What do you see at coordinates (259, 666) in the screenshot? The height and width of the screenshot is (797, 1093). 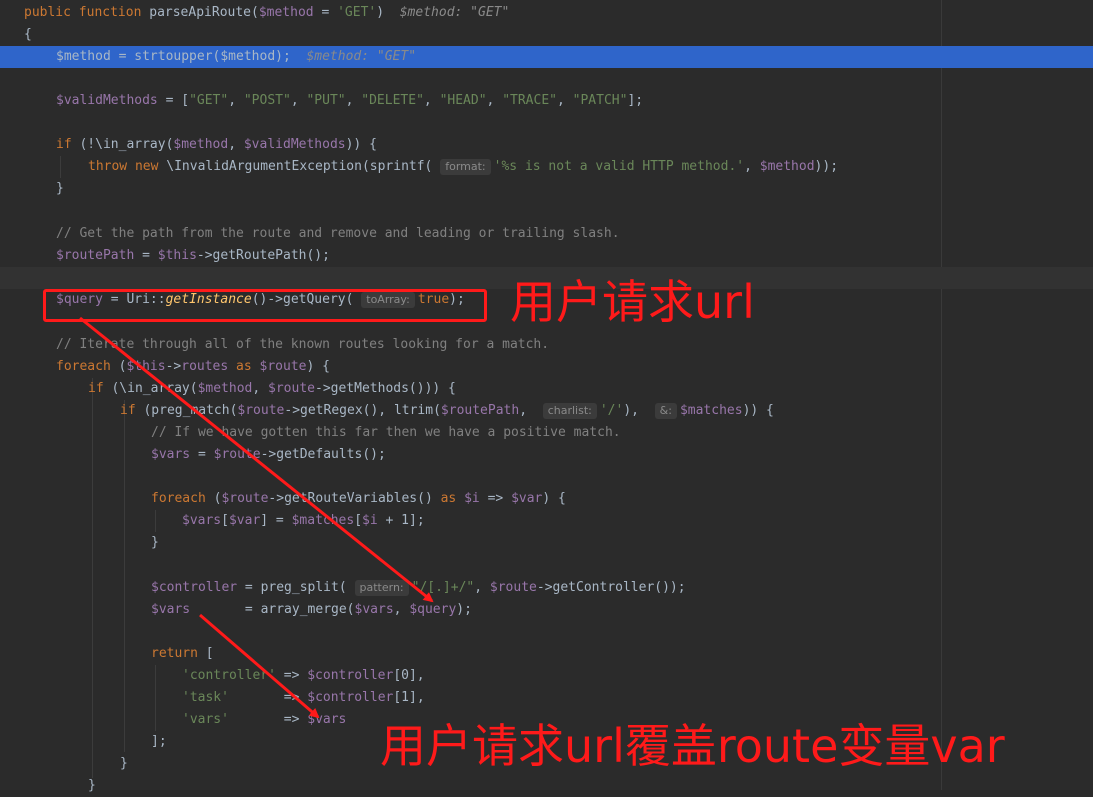 I see `arrow-vars-to-return` at bounding box center [259, 666].